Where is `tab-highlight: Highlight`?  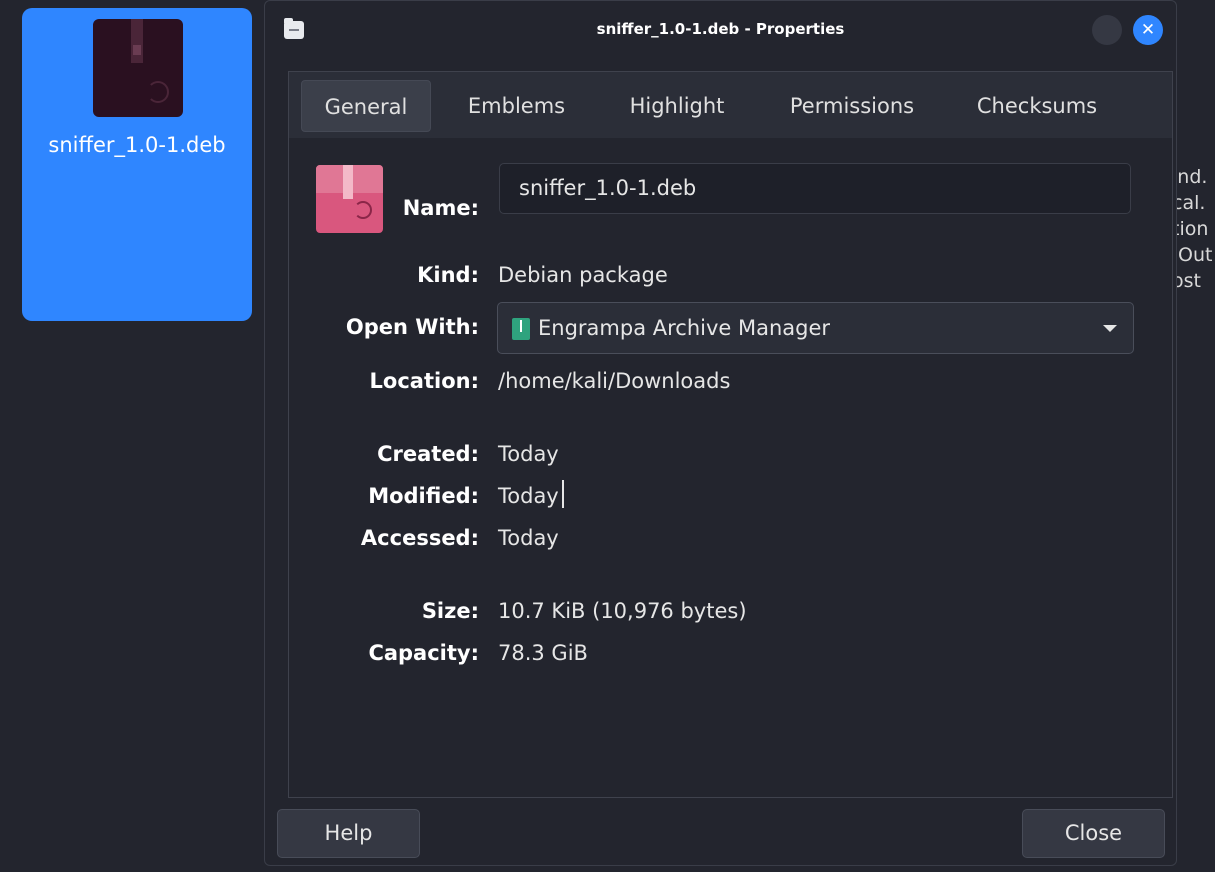 tab-highlight: Highlight is located at coordinates (677, 106).